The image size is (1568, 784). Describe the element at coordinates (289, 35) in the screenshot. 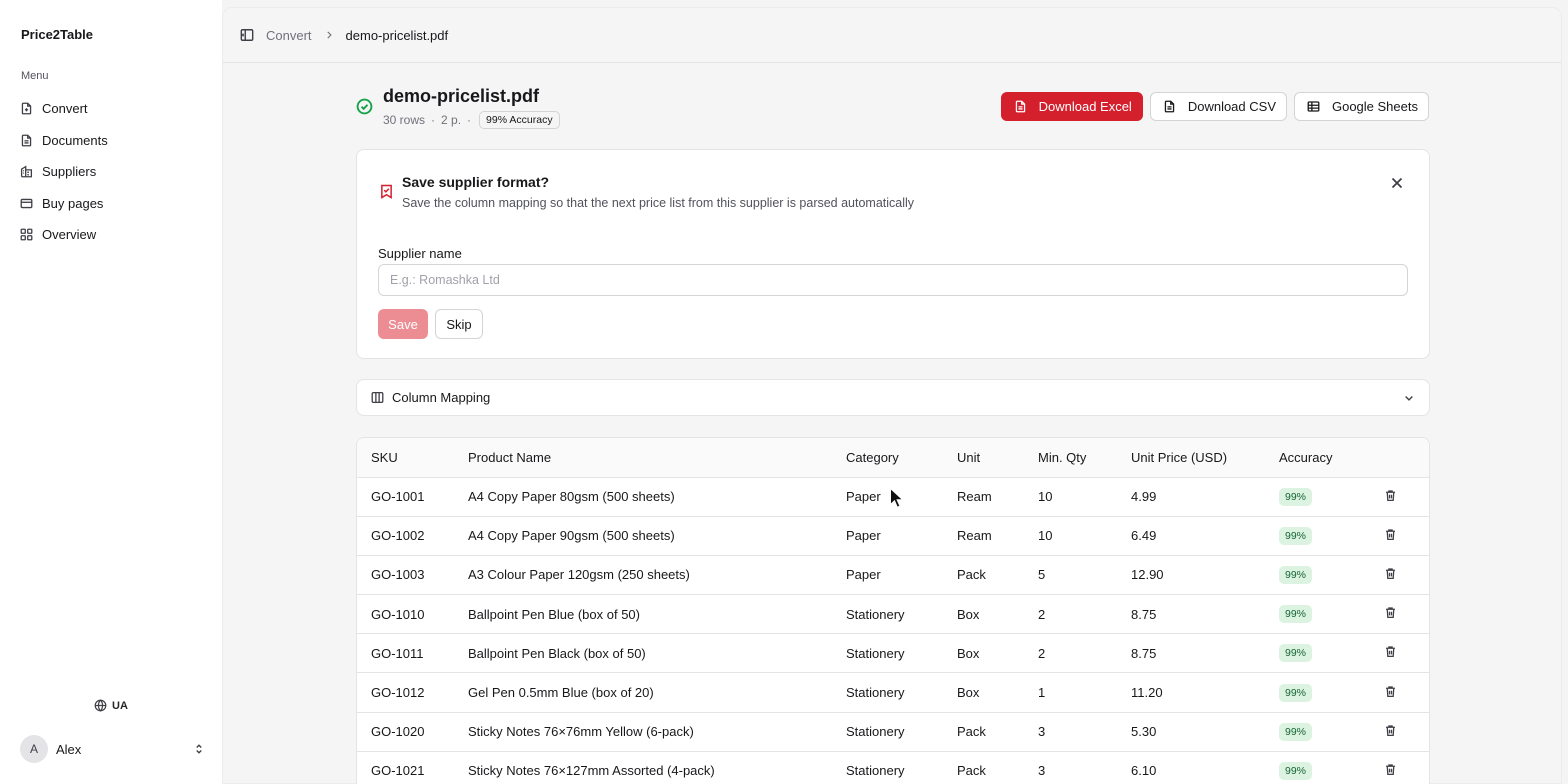

I see `breadcrumb-convert: Convert` at that location.